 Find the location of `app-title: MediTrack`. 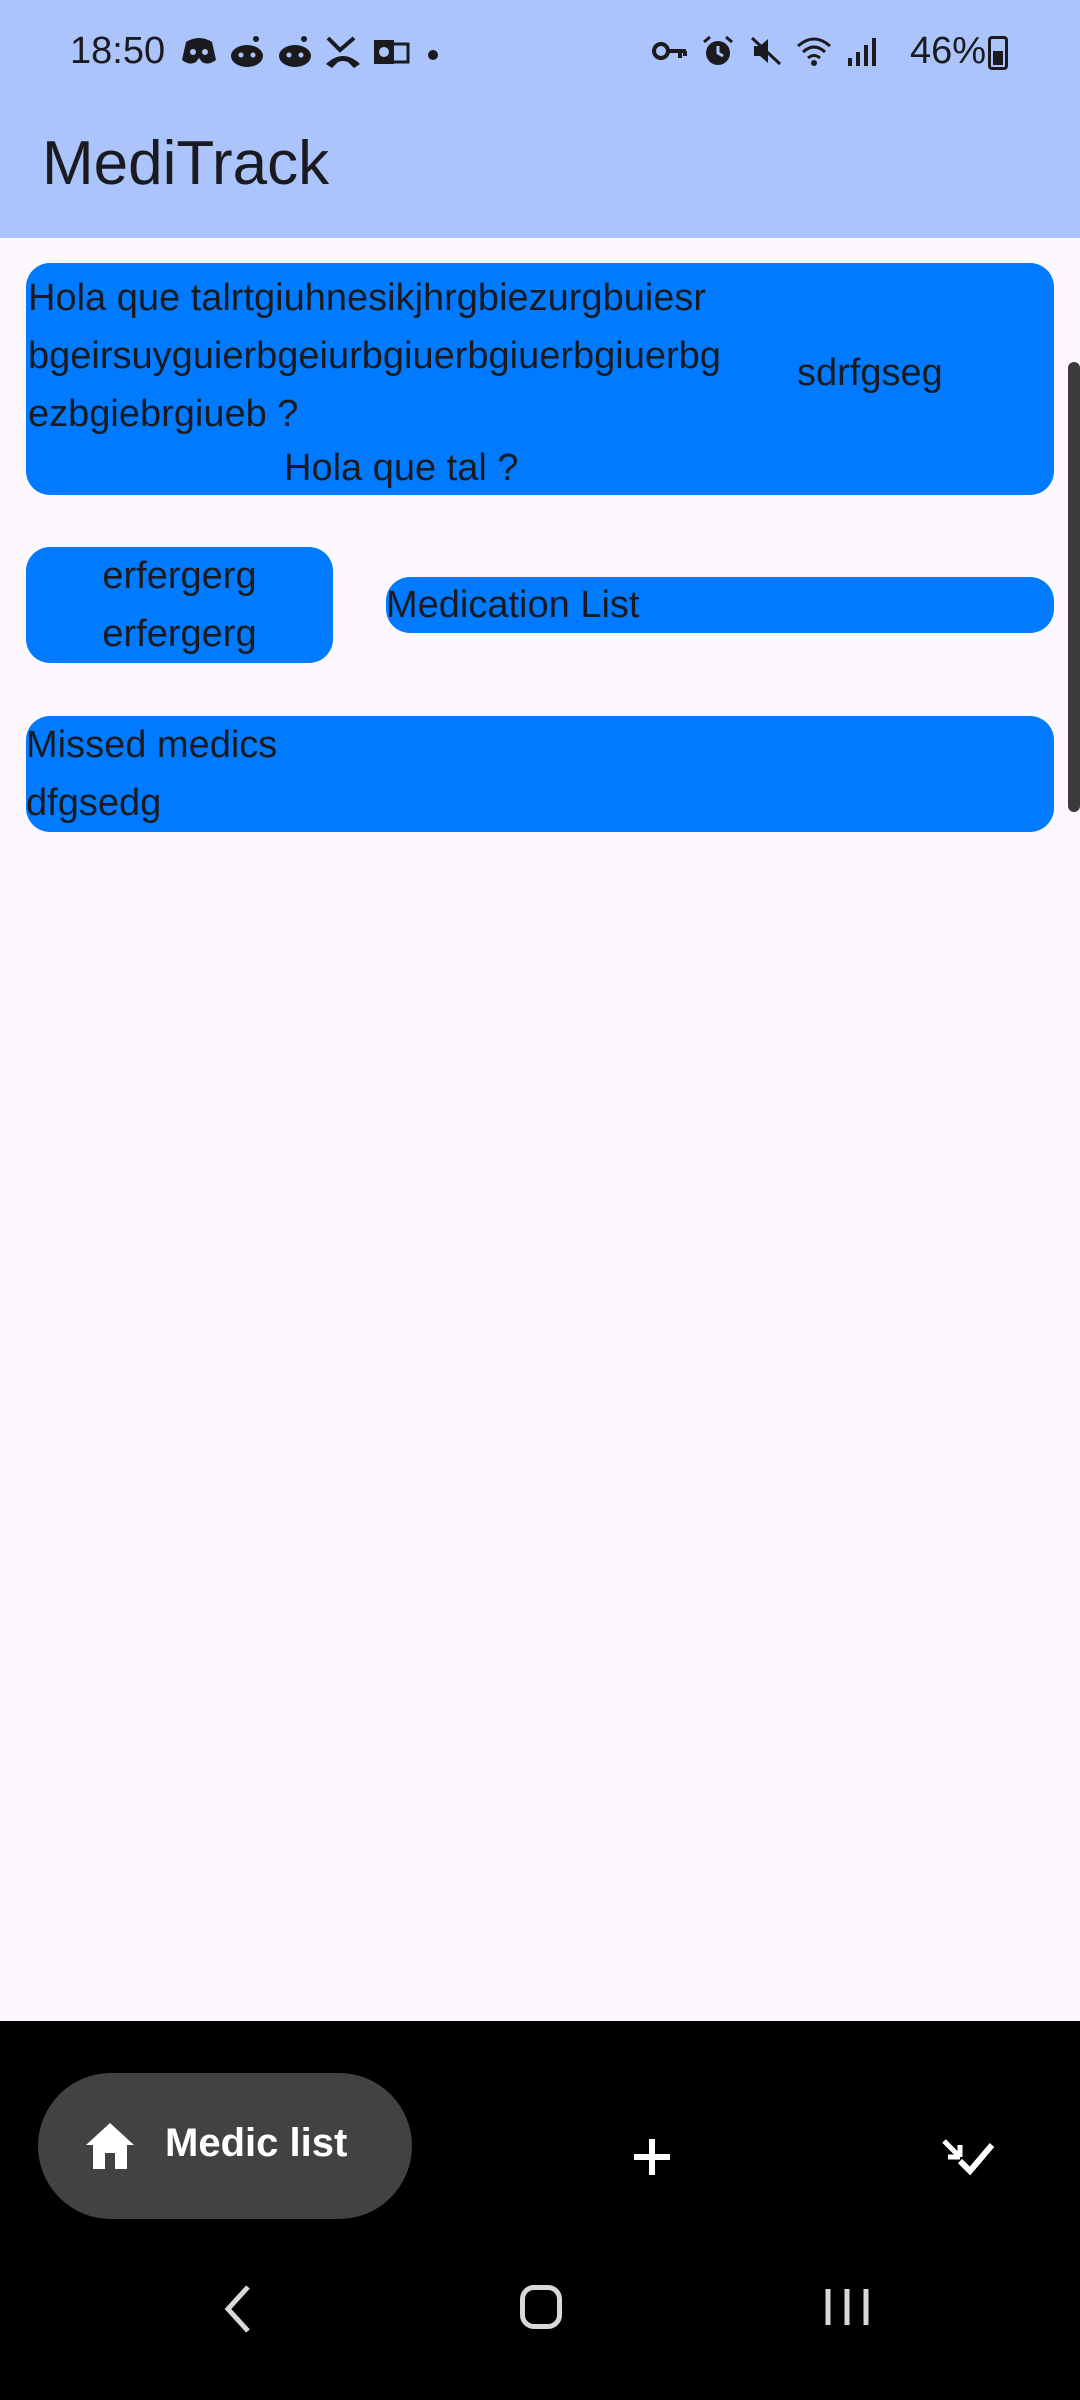

app-title: MediTrack is located at coordinates (186, 163).